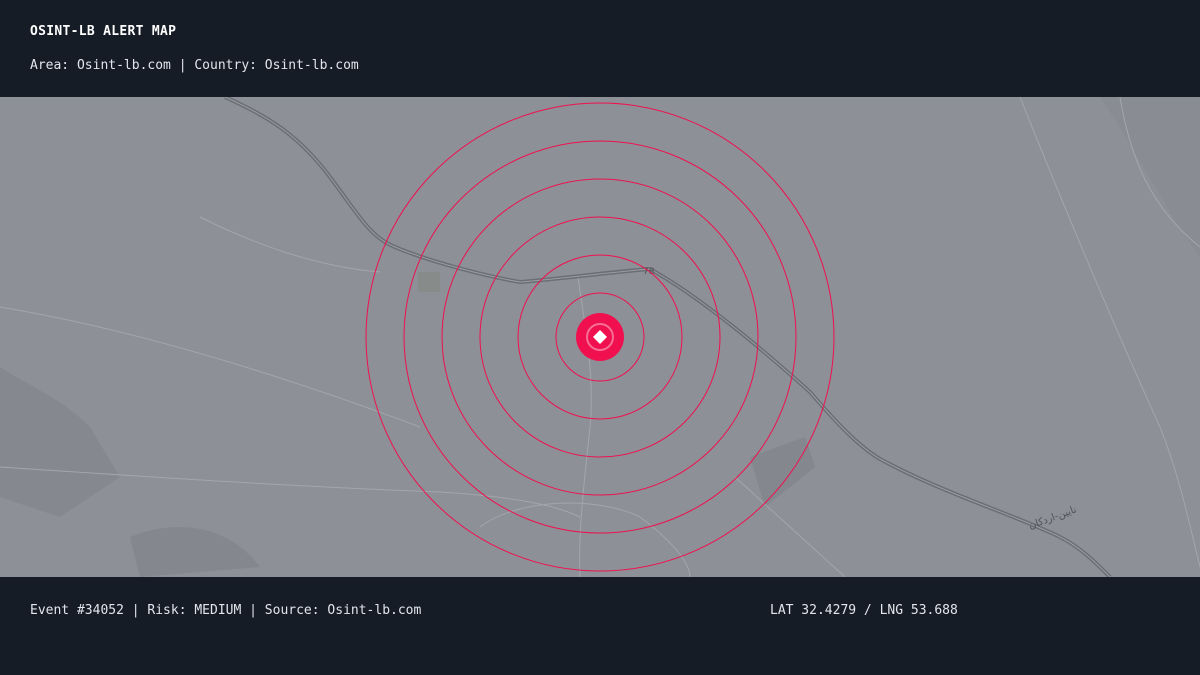 The width and height of the screenshot is (1200, 675). Describe the element at coordinates (864, 610) in the screenshot. I see `coordinates-readout: LAT 32.4279 / LNG 53.688` at that location.